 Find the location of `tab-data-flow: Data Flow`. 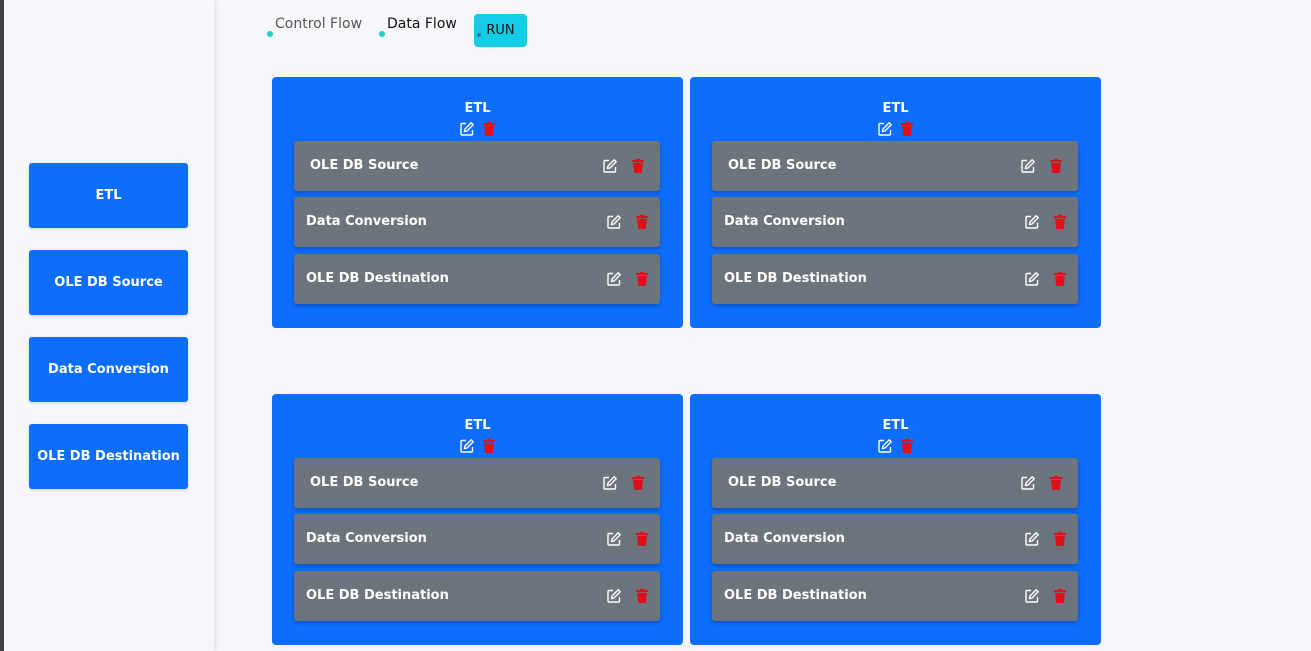

tab-data-flow: Data Flow is located at coordinates (418, 26).